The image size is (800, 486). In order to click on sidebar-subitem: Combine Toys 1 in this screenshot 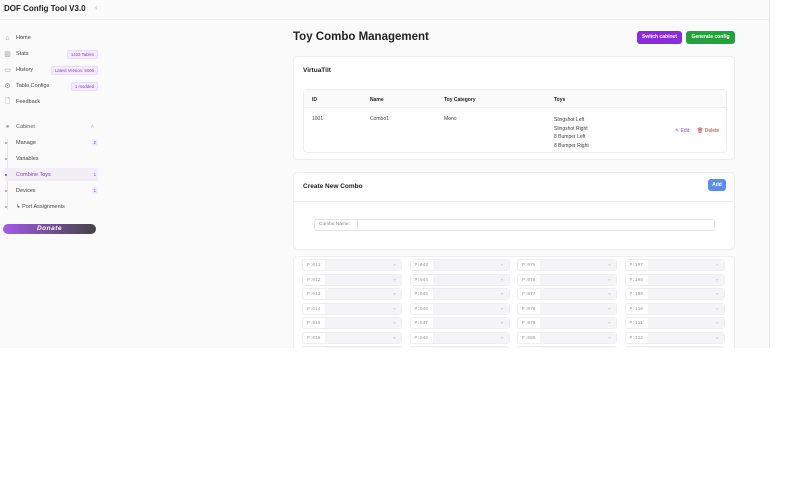, I will do `click(51, 174)`.